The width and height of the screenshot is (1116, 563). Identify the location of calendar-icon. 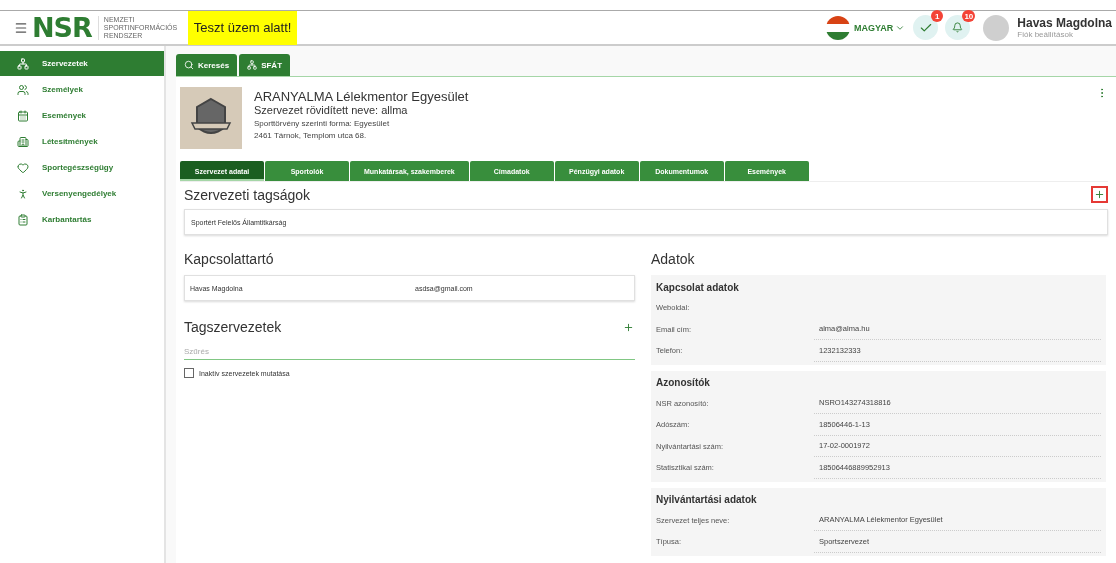
(23, 115).